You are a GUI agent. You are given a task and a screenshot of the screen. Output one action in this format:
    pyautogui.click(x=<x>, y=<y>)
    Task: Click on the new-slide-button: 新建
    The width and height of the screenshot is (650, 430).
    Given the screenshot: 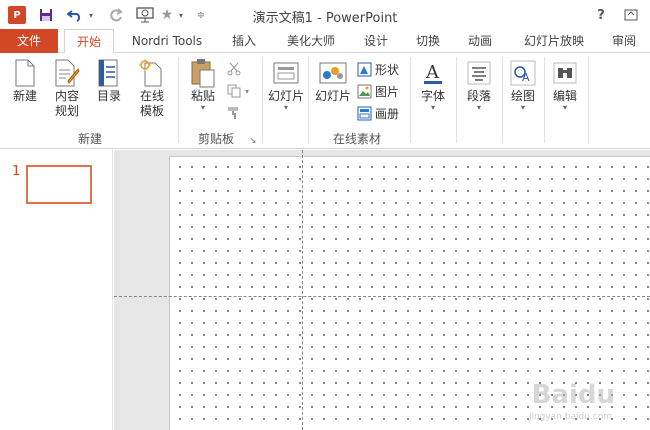 What is the action you would take?
    pyautogui.click(x=25, y=81)
    